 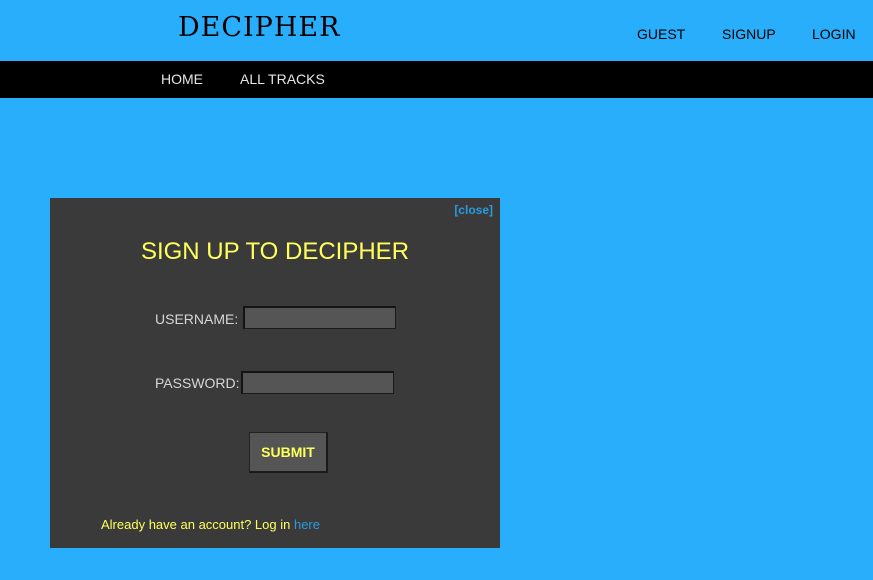 What do you see at coordinates (282, 79) in the screenshot?
I see `nav-all-tracks: ALL TRACKS` at bounding box center [282, 79].